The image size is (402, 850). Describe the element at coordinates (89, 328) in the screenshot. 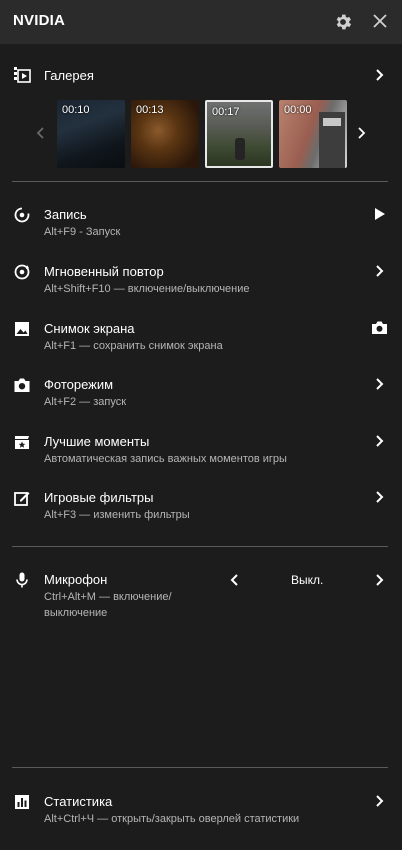

I see `screenshot-title: Снимок экрана` at that location.